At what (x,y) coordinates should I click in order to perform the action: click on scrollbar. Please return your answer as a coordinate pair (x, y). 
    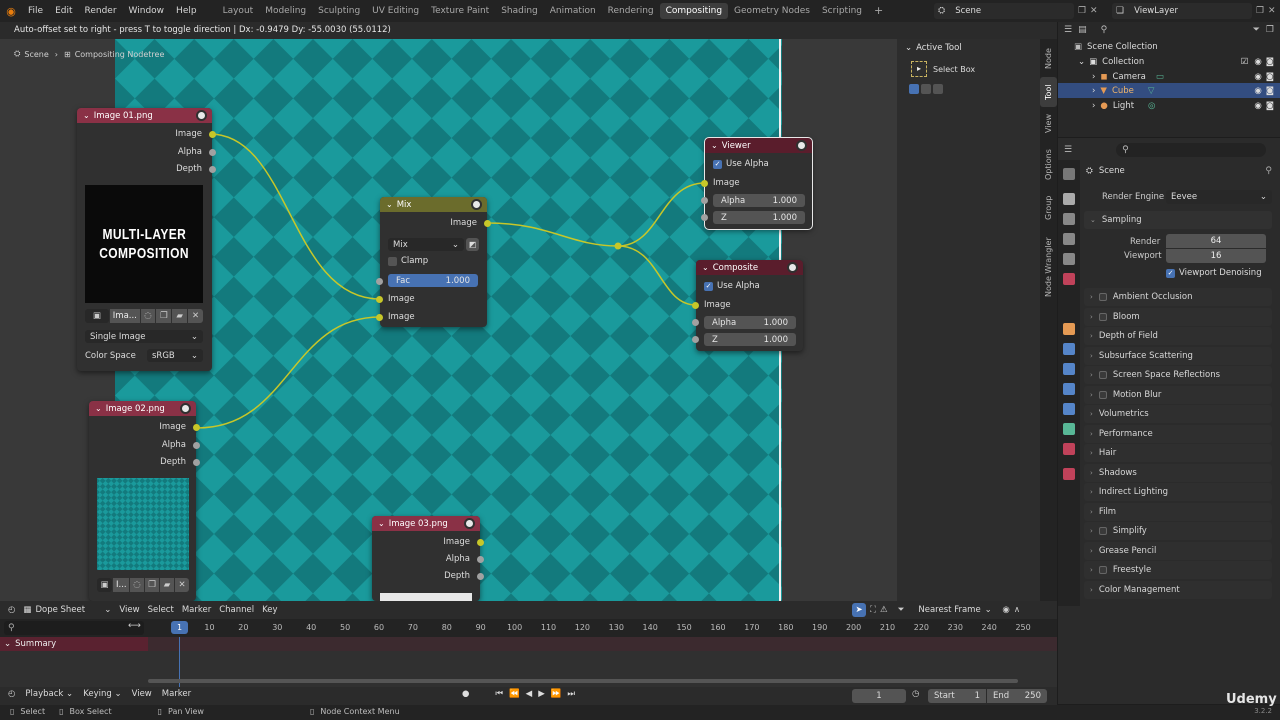
    Looking at the image, I should click on (583, 681).